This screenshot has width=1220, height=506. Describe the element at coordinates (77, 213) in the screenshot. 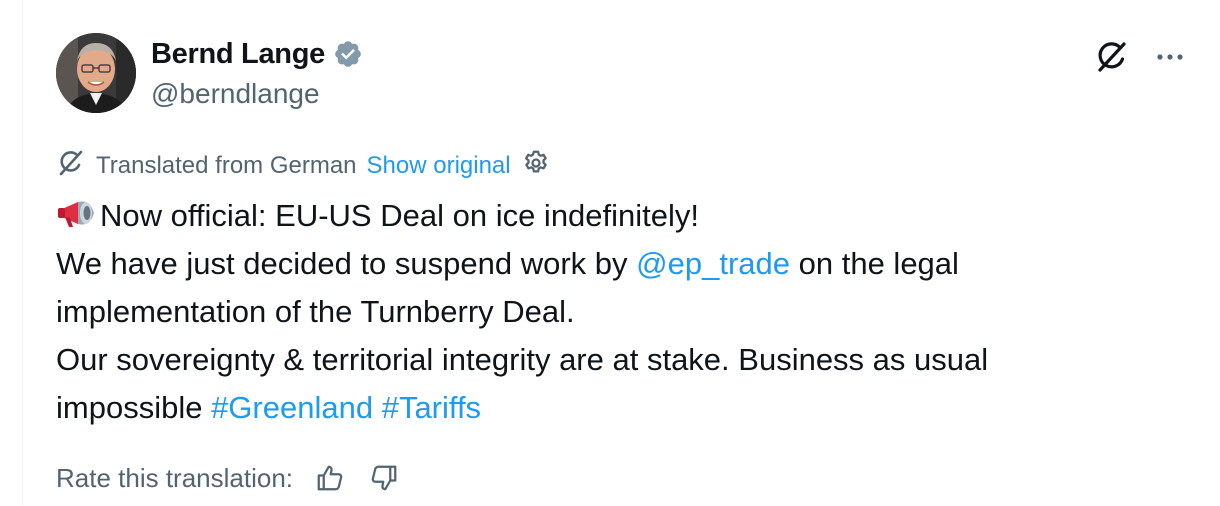

I see `megaphone-icon` at that location.